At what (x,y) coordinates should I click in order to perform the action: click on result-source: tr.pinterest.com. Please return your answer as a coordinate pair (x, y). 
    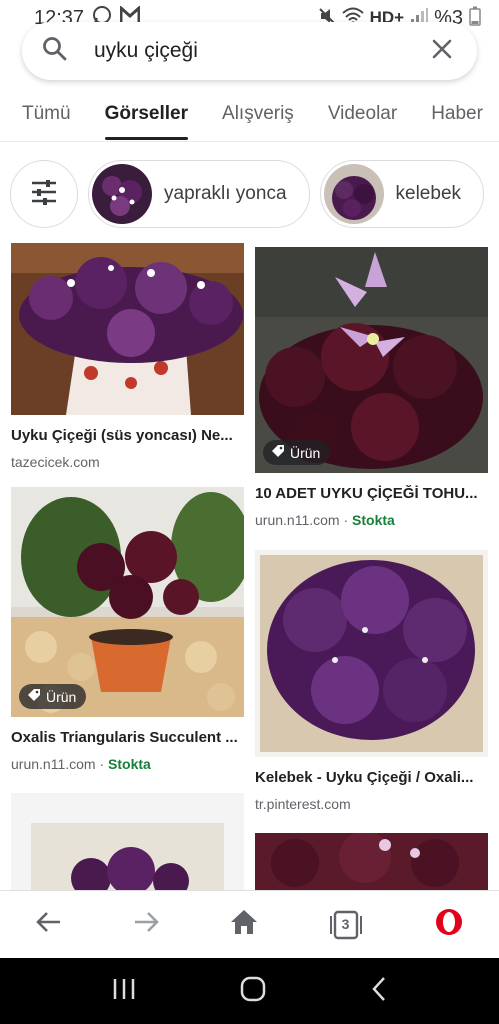
    Looking at the image, I should click on (303, 804).